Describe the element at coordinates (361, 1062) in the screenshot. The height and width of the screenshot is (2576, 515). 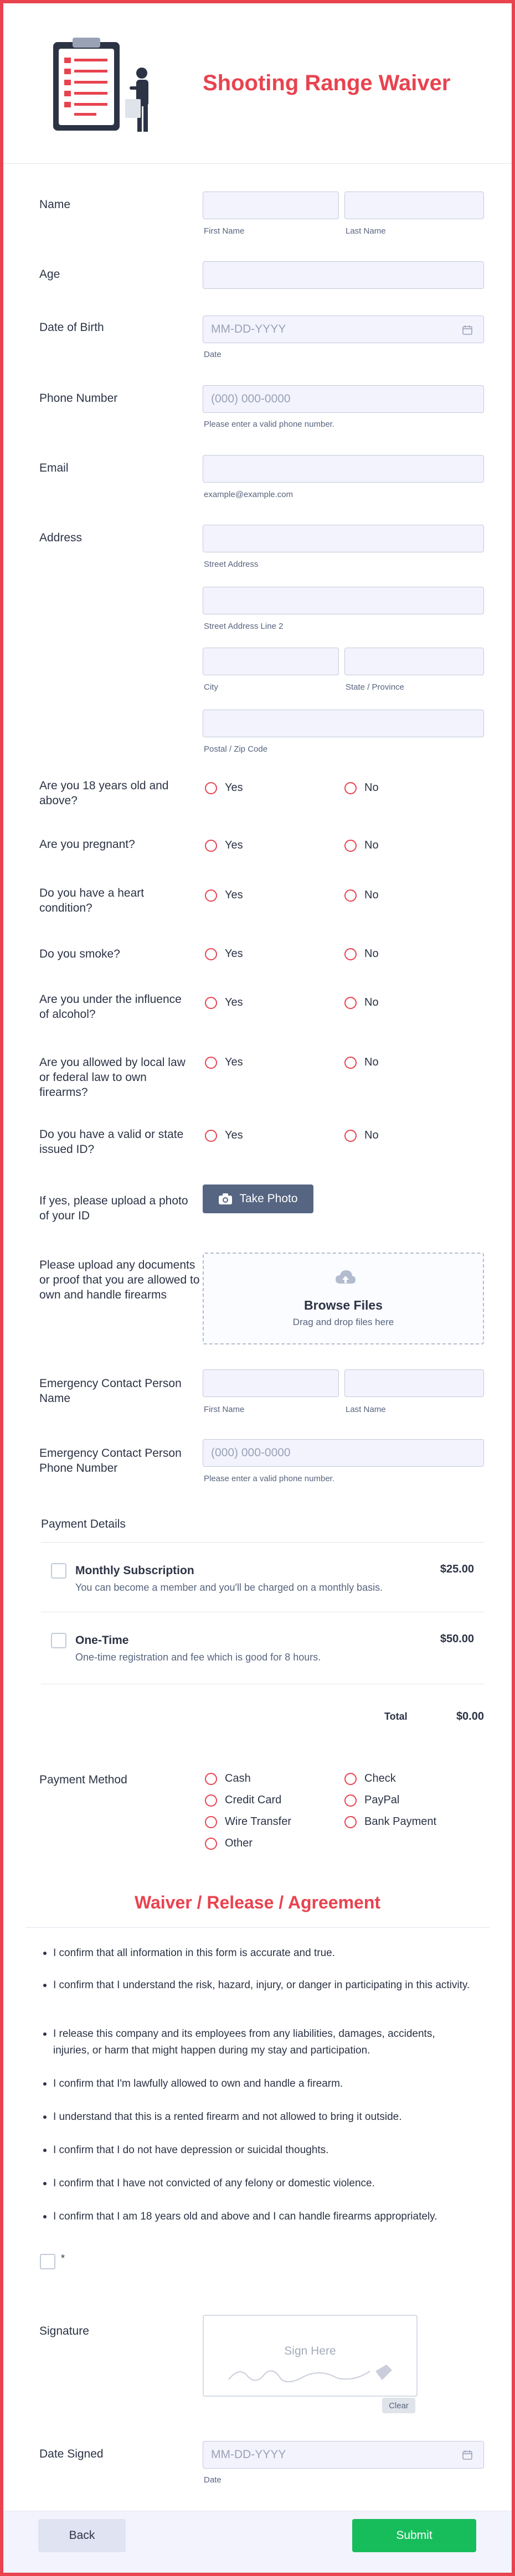
I see `question-law-no: No` at that location.